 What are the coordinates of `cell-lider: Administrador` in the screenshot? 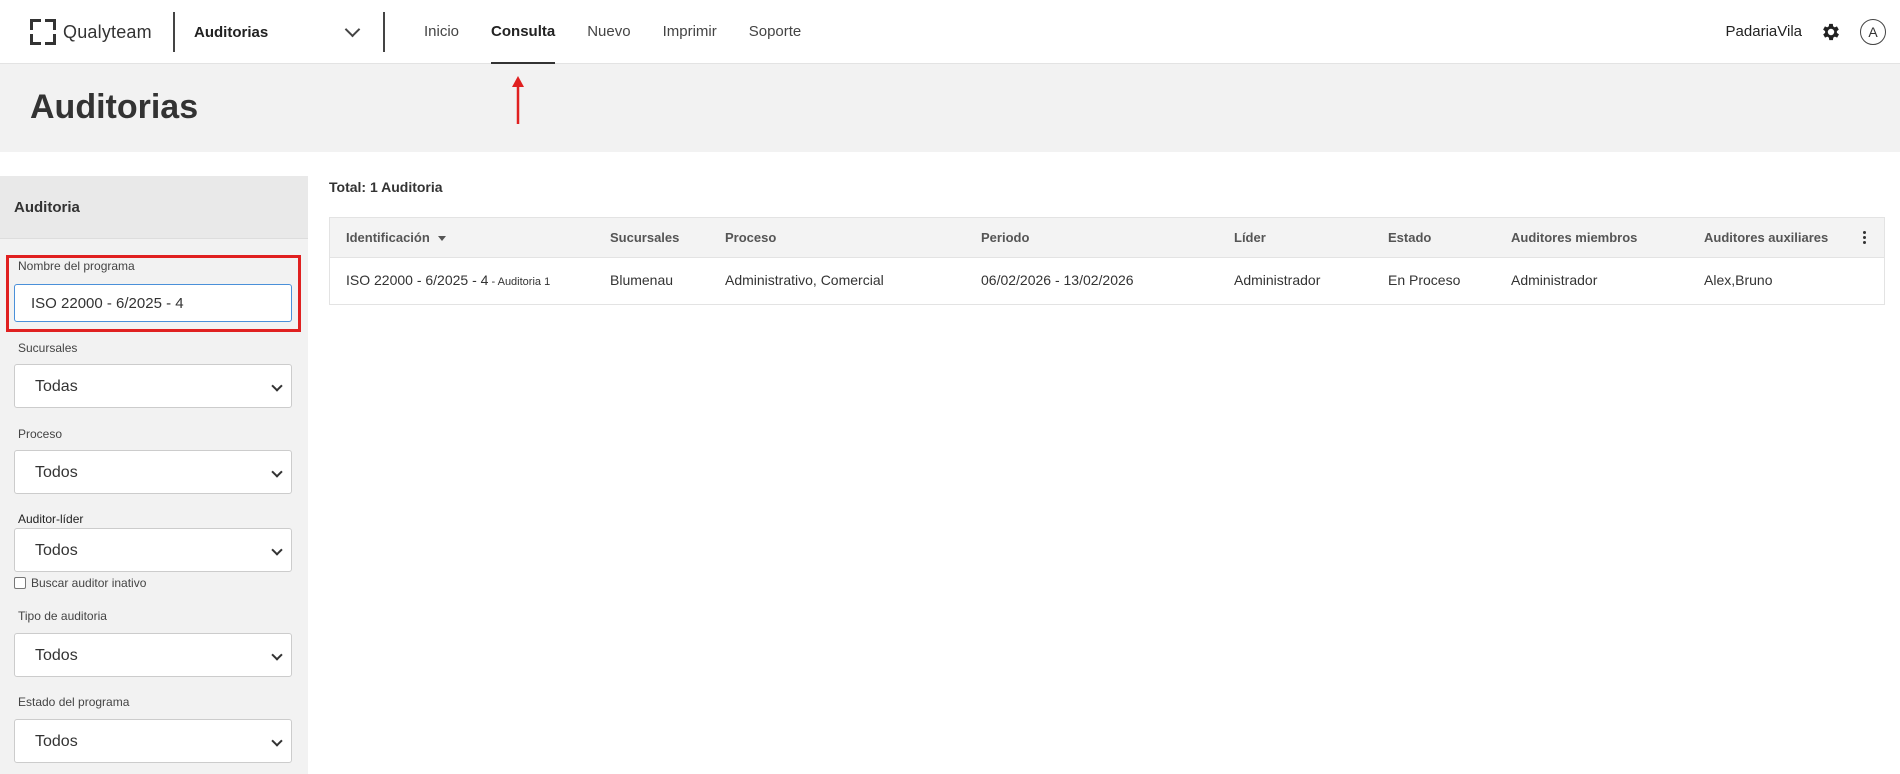 It's located at (1277, 280).